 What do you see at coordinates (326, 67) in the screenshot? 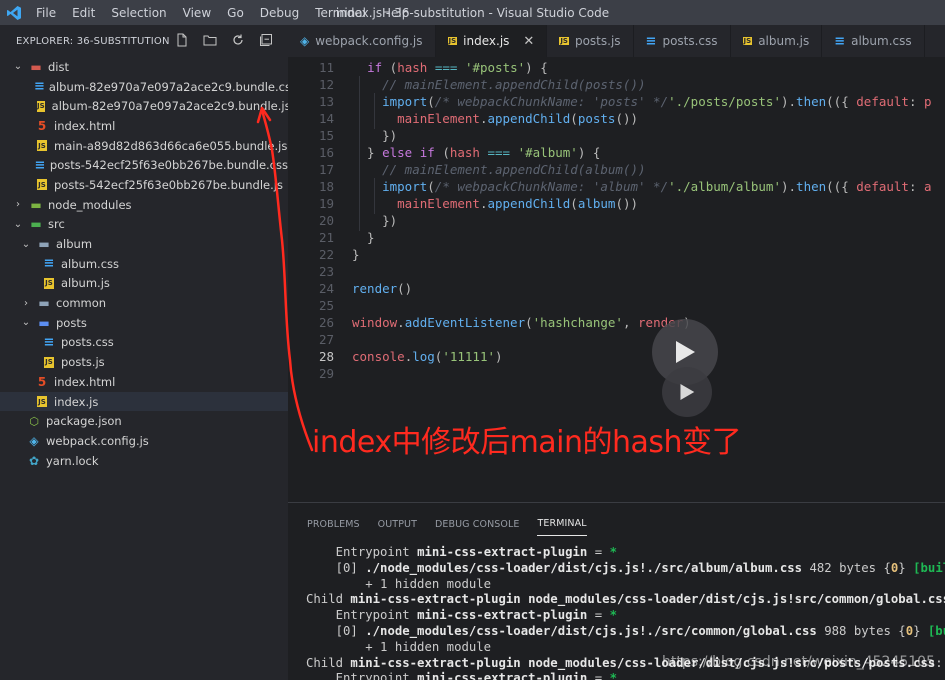
I see `line-number: 11` at bounding box center [326, 67].